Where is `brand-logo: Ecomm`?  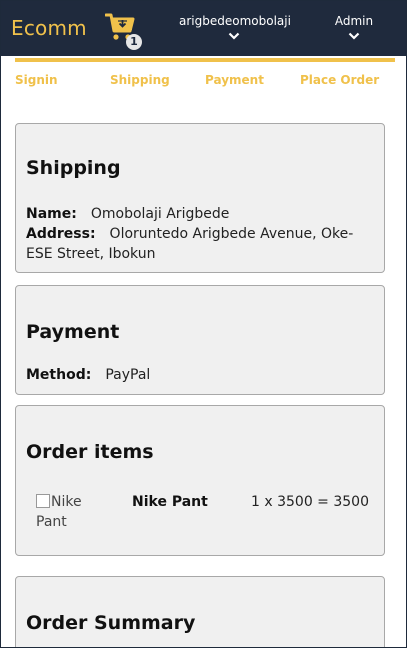
brand-logo: Ecomm is located at coordinates (49, 28).